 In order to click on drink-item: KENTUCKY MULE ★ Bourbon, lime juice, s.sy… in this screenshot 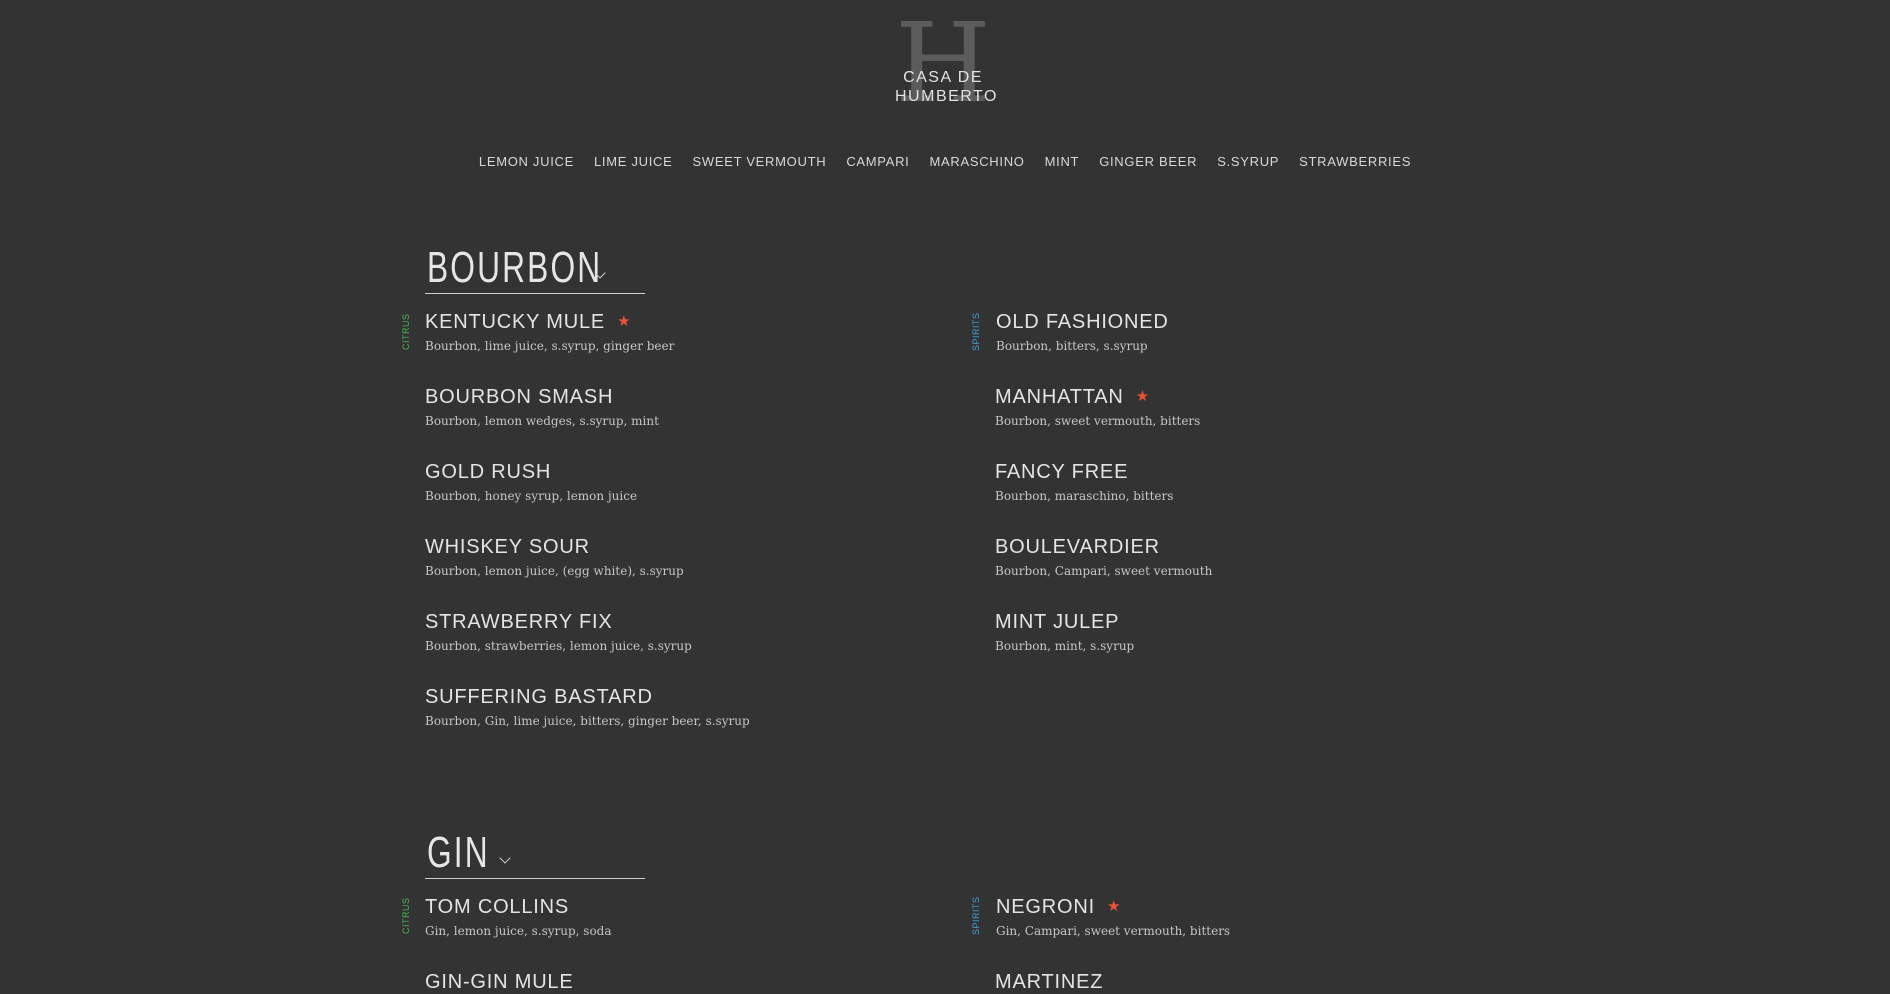, I will do `click(675, 332)`.